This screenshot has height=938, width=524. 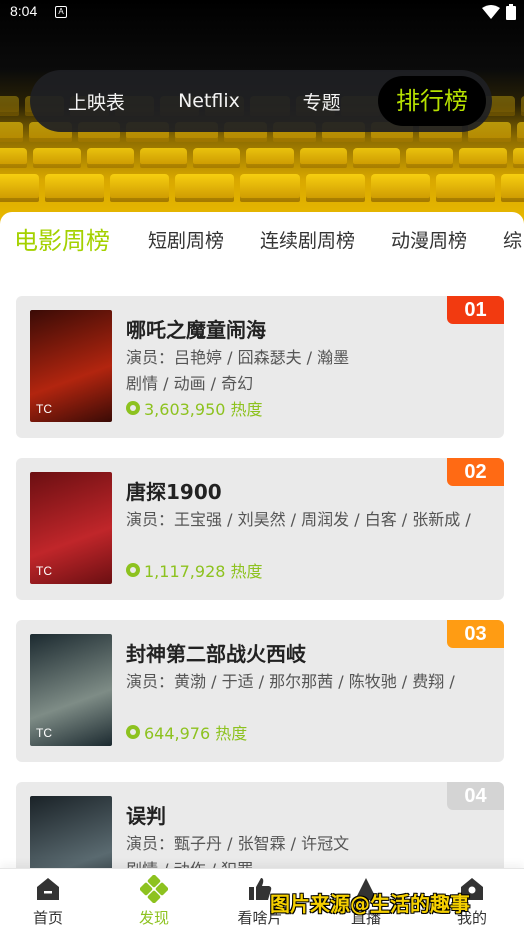 I want to click on heat-indicator: 644,976 热度, so click(x=186, y=732).